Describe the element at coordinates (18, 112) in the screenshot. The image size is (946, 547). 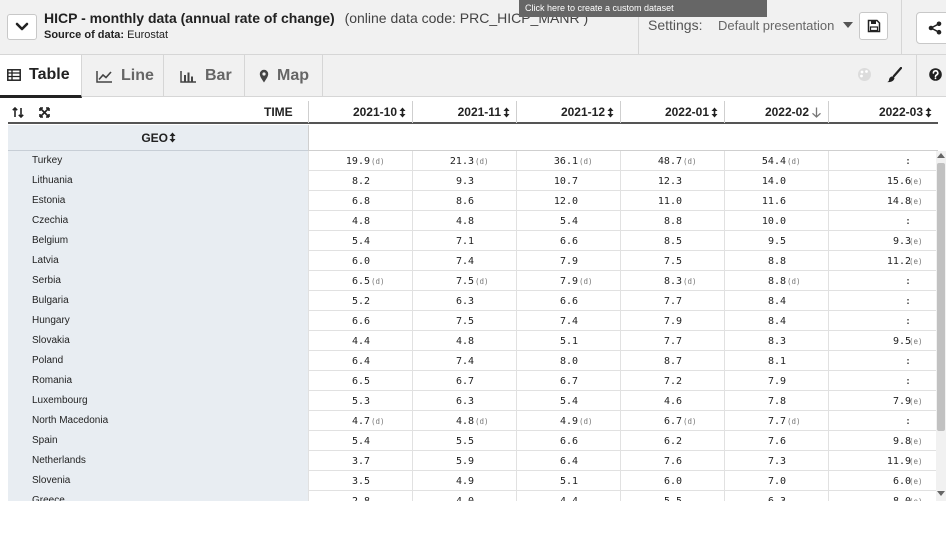
I see `sort-icon` at that location.